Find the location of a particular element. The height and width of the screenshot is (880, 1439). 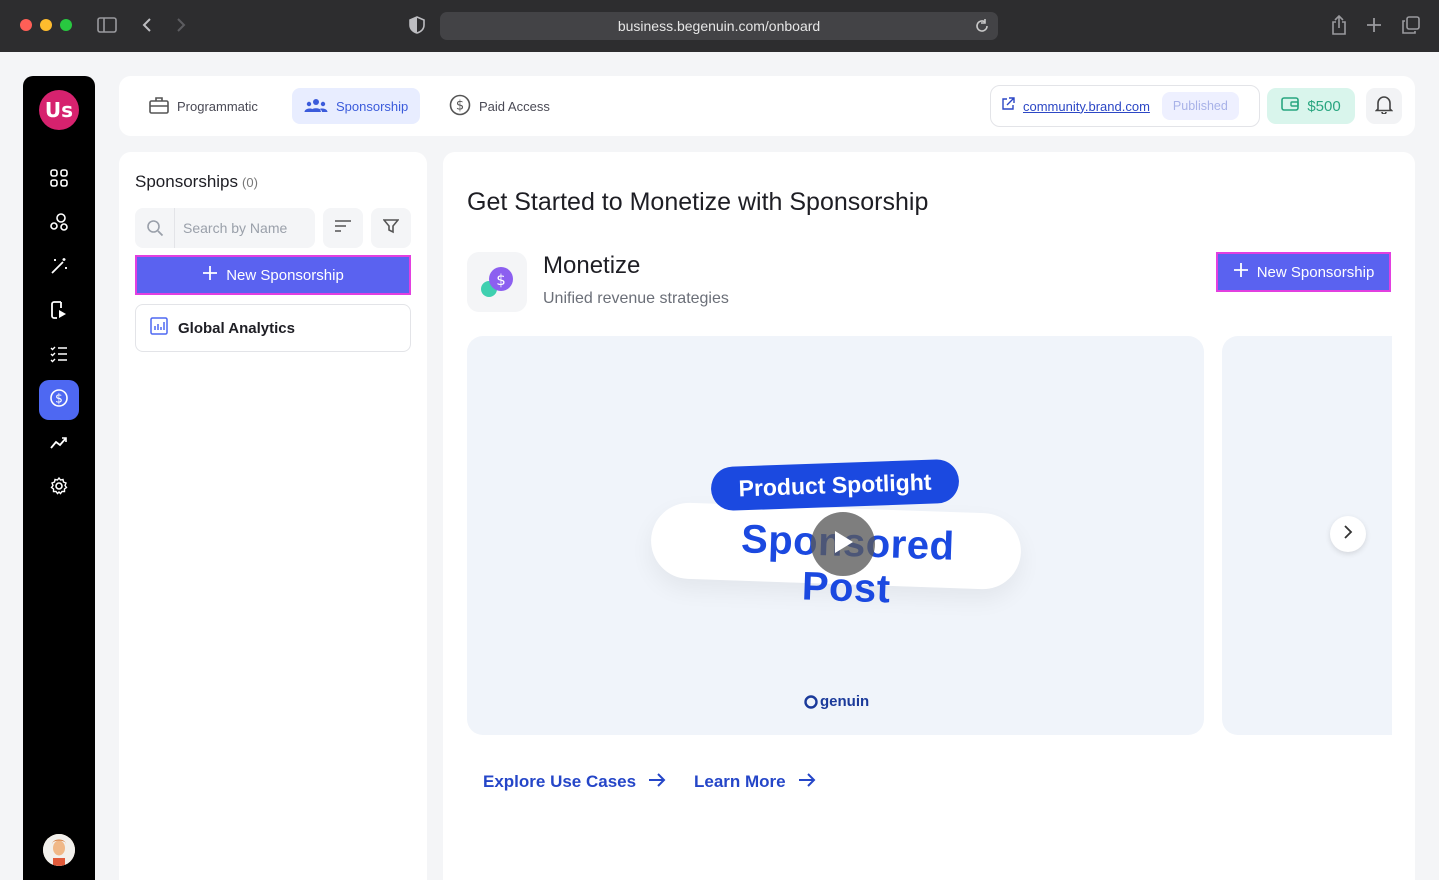

sidebar: Us $ is located at coordinates (59, 478).